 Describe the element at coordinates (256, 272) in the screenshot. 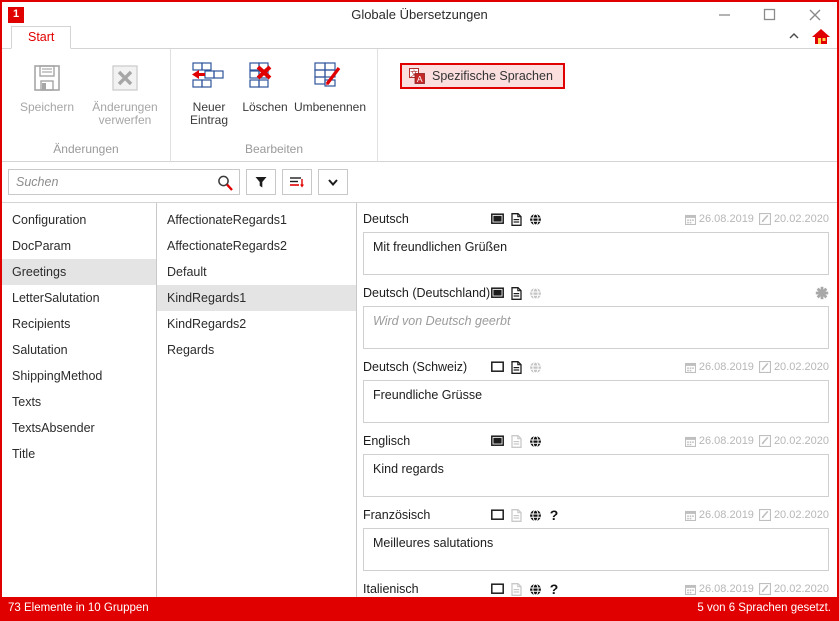

I see `entry-list-item: Default` at that location.